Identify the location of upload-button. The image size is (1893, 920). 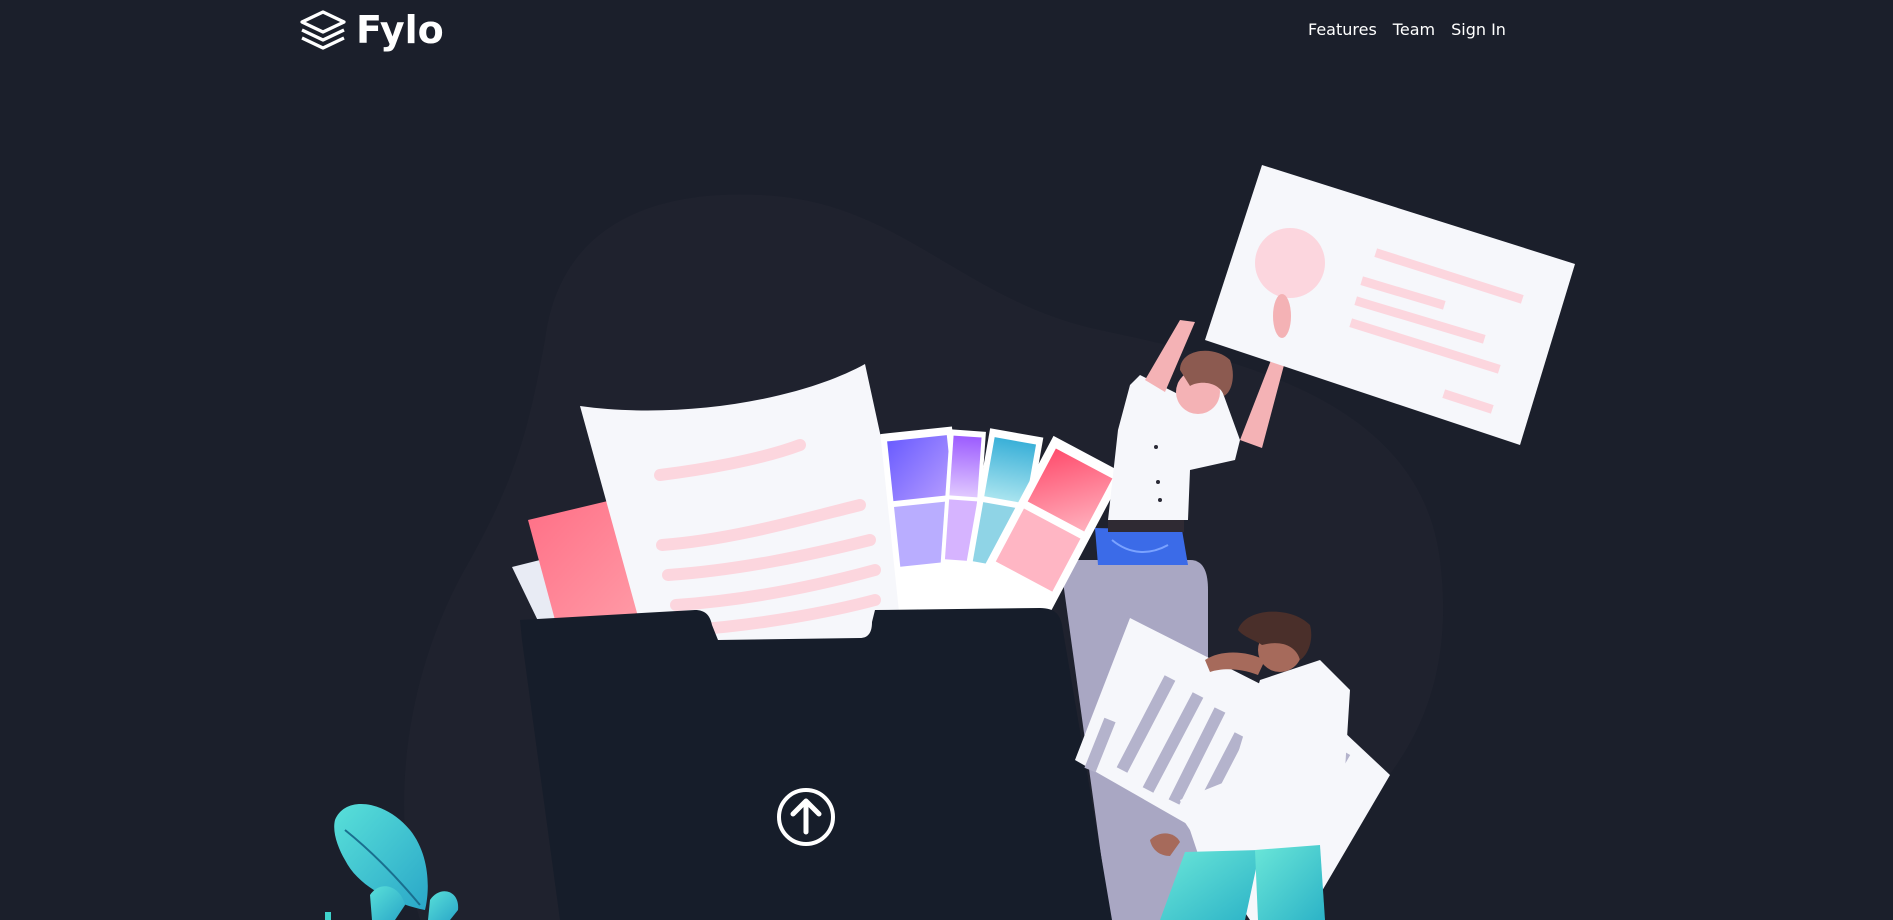
(806, 881).